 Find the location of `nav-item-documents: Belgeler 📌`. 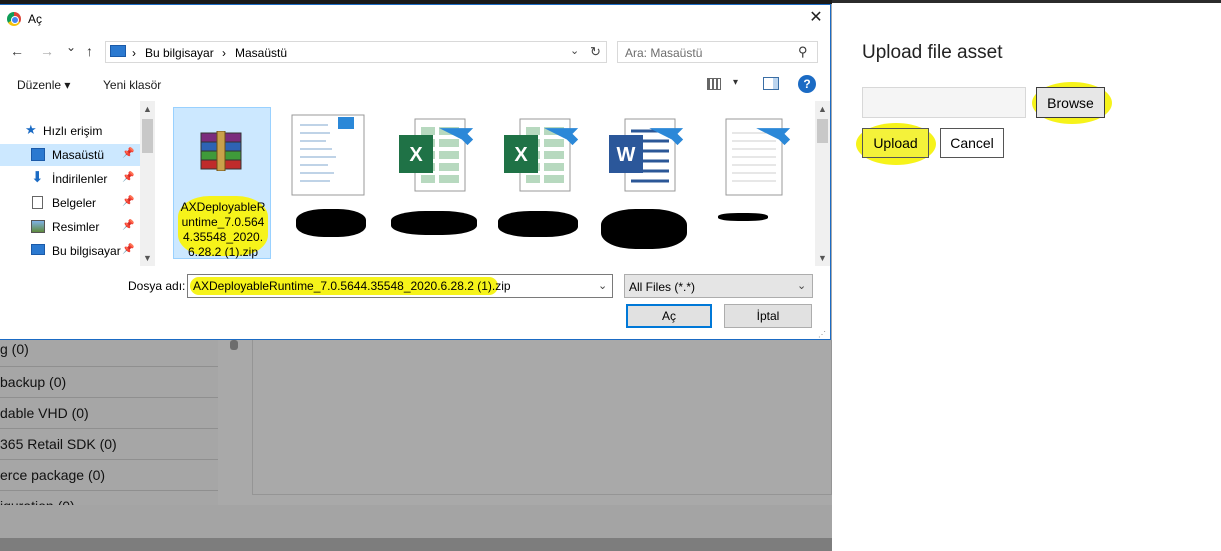

nav-item-documents: Belgeler 📌 is located at coordinates (70, 203).